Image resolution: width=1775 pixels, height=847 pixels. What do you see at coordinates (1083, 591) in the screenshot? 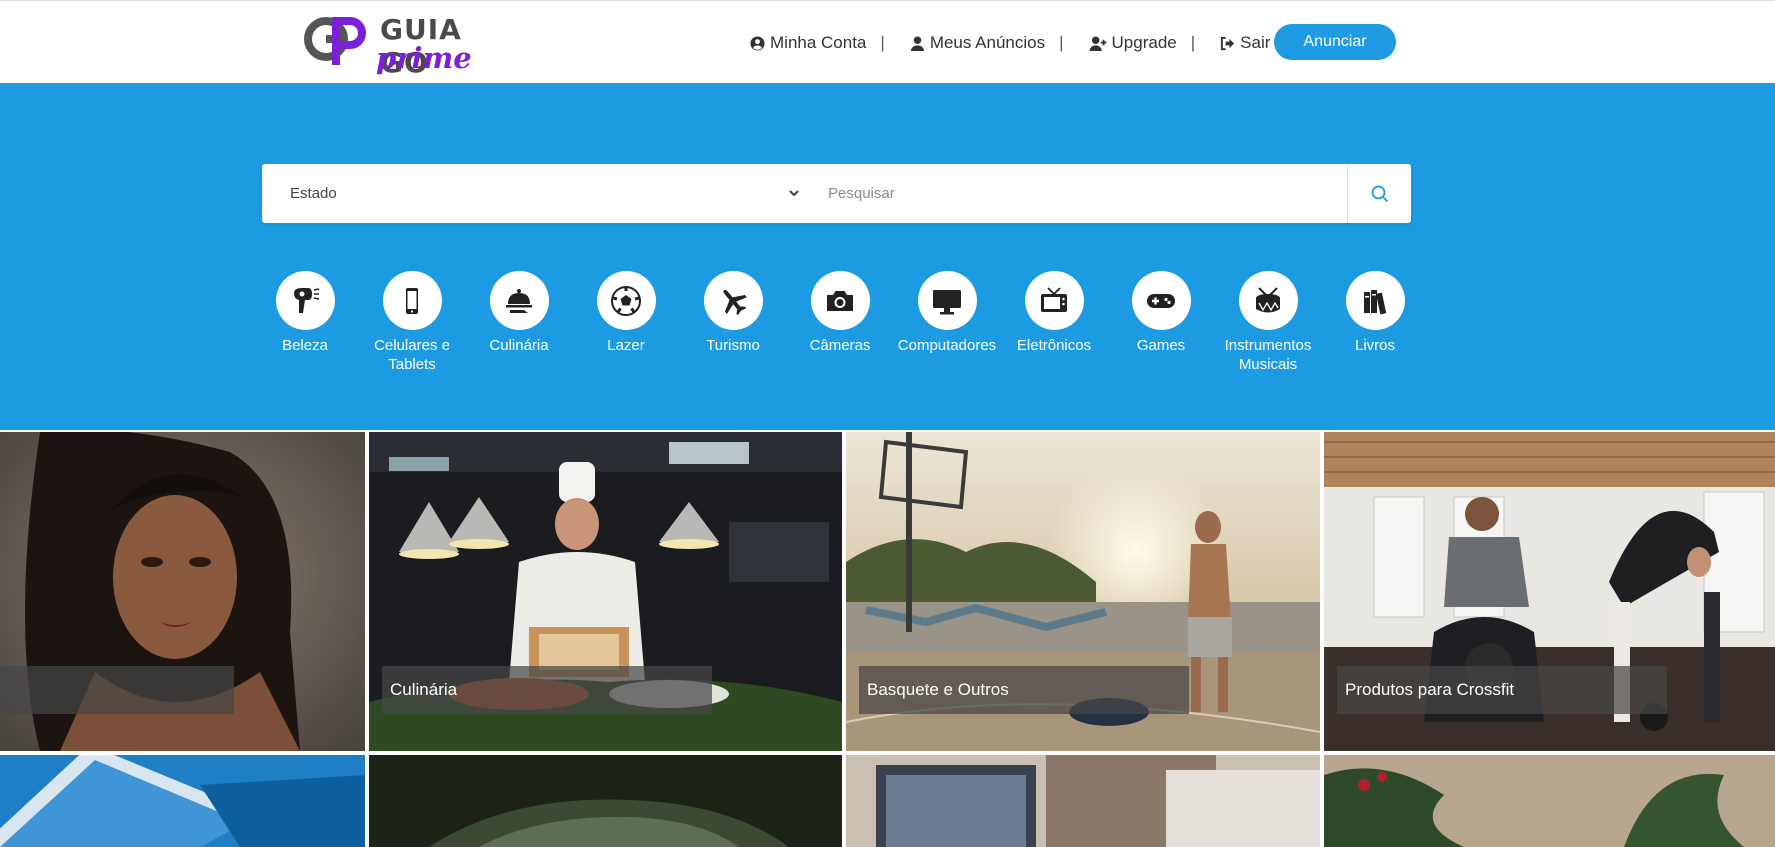
I see `tile-basquete: Basquete e Outros` at bounding box center [1083, 591].